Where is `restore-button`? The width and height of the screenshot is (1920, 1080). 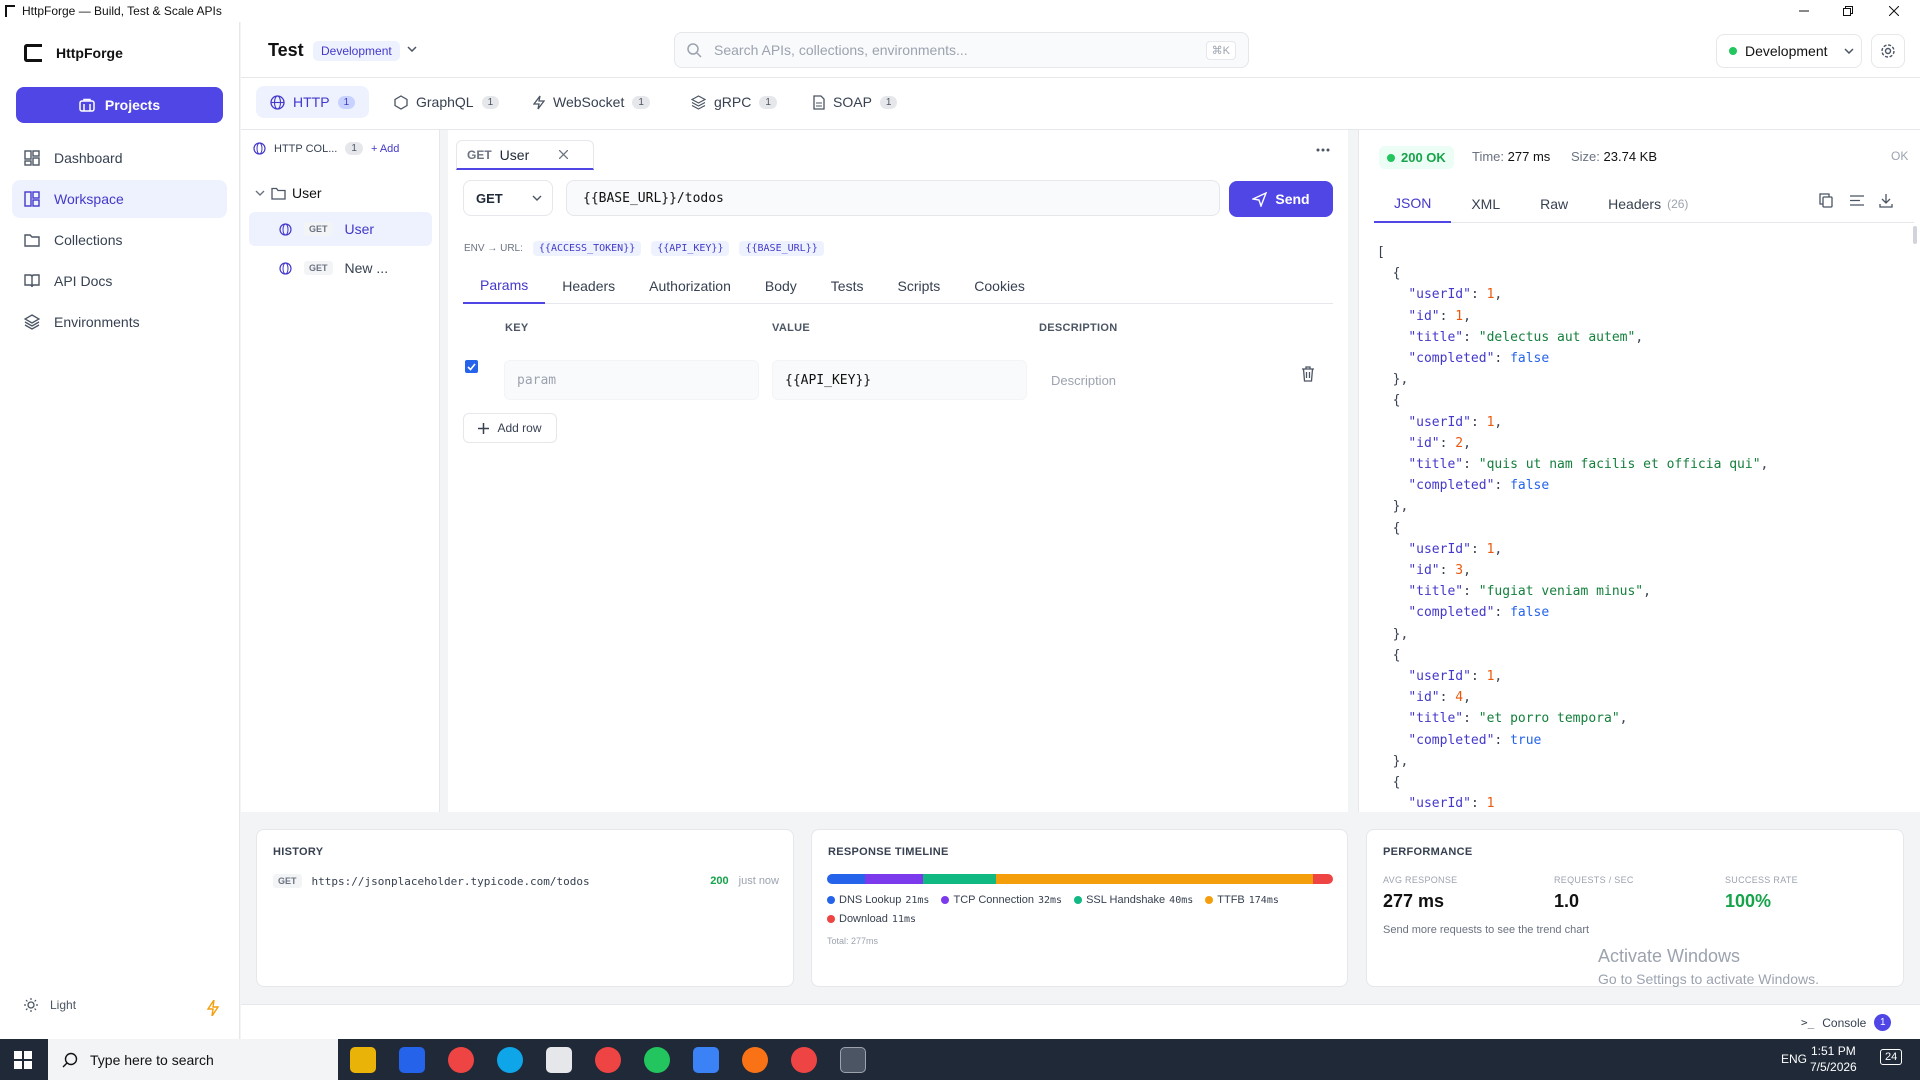
restore-button is located at coordinates (1848, 11).